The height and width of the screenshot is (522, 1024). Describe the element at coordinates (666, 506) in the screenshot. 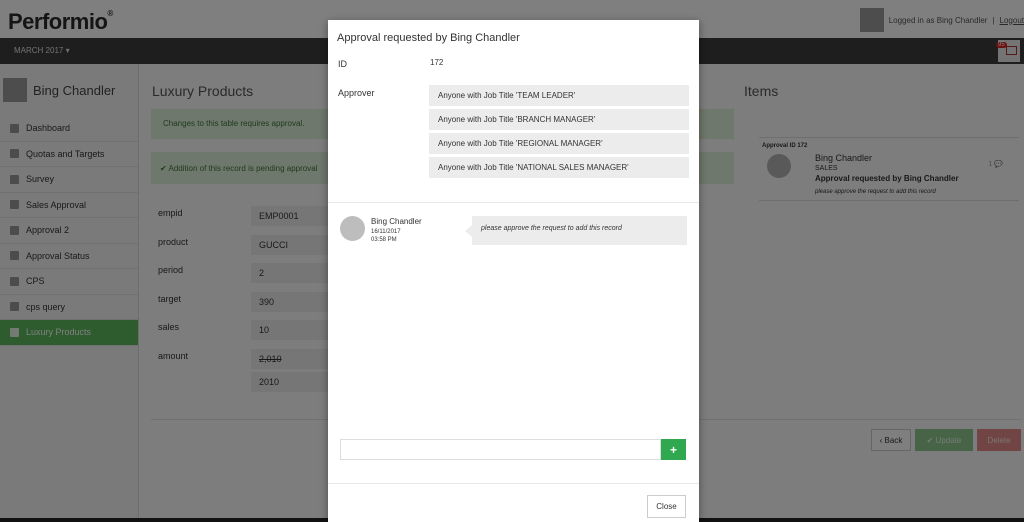

I see `close-button: Close` at that location.